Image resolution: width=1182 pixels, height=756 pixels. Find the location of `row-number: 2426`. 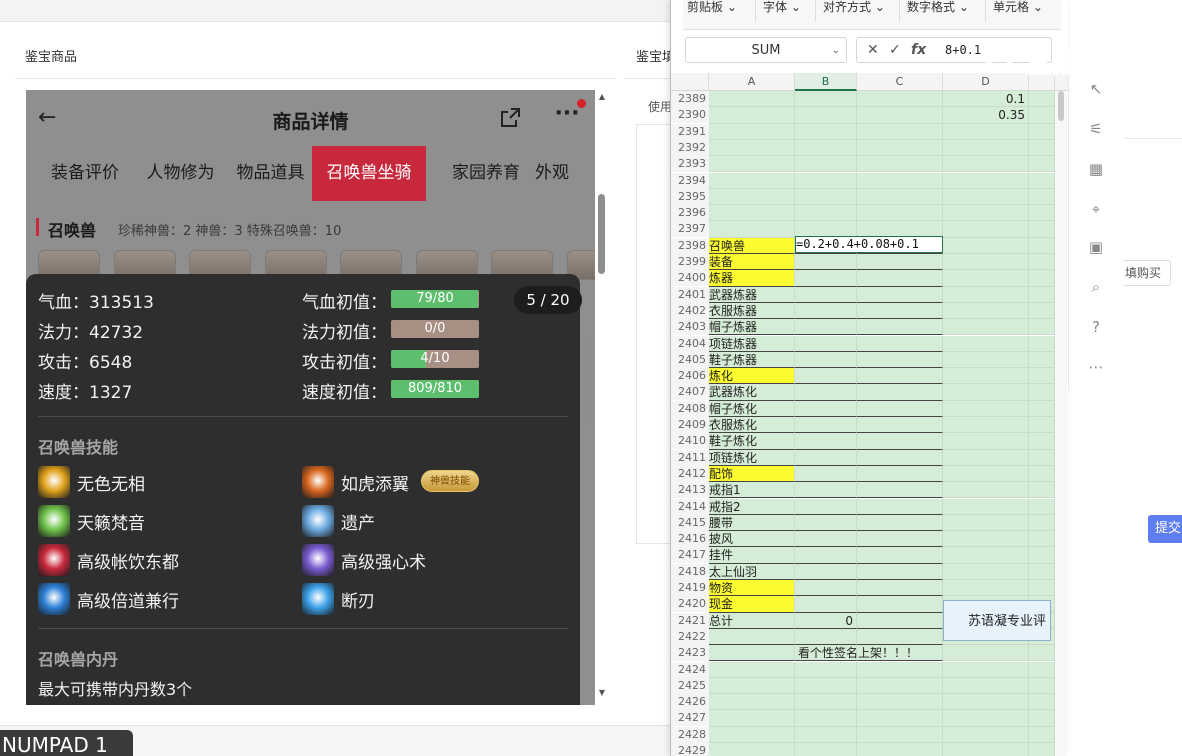

row-number: 2426 is located at coordinates (690, 702).